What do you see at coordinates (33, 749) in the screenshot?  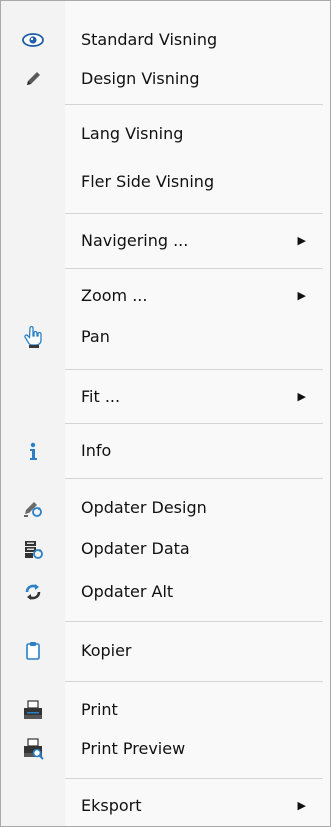 I see `print-preview-icon` at bounding box center [33, 749].